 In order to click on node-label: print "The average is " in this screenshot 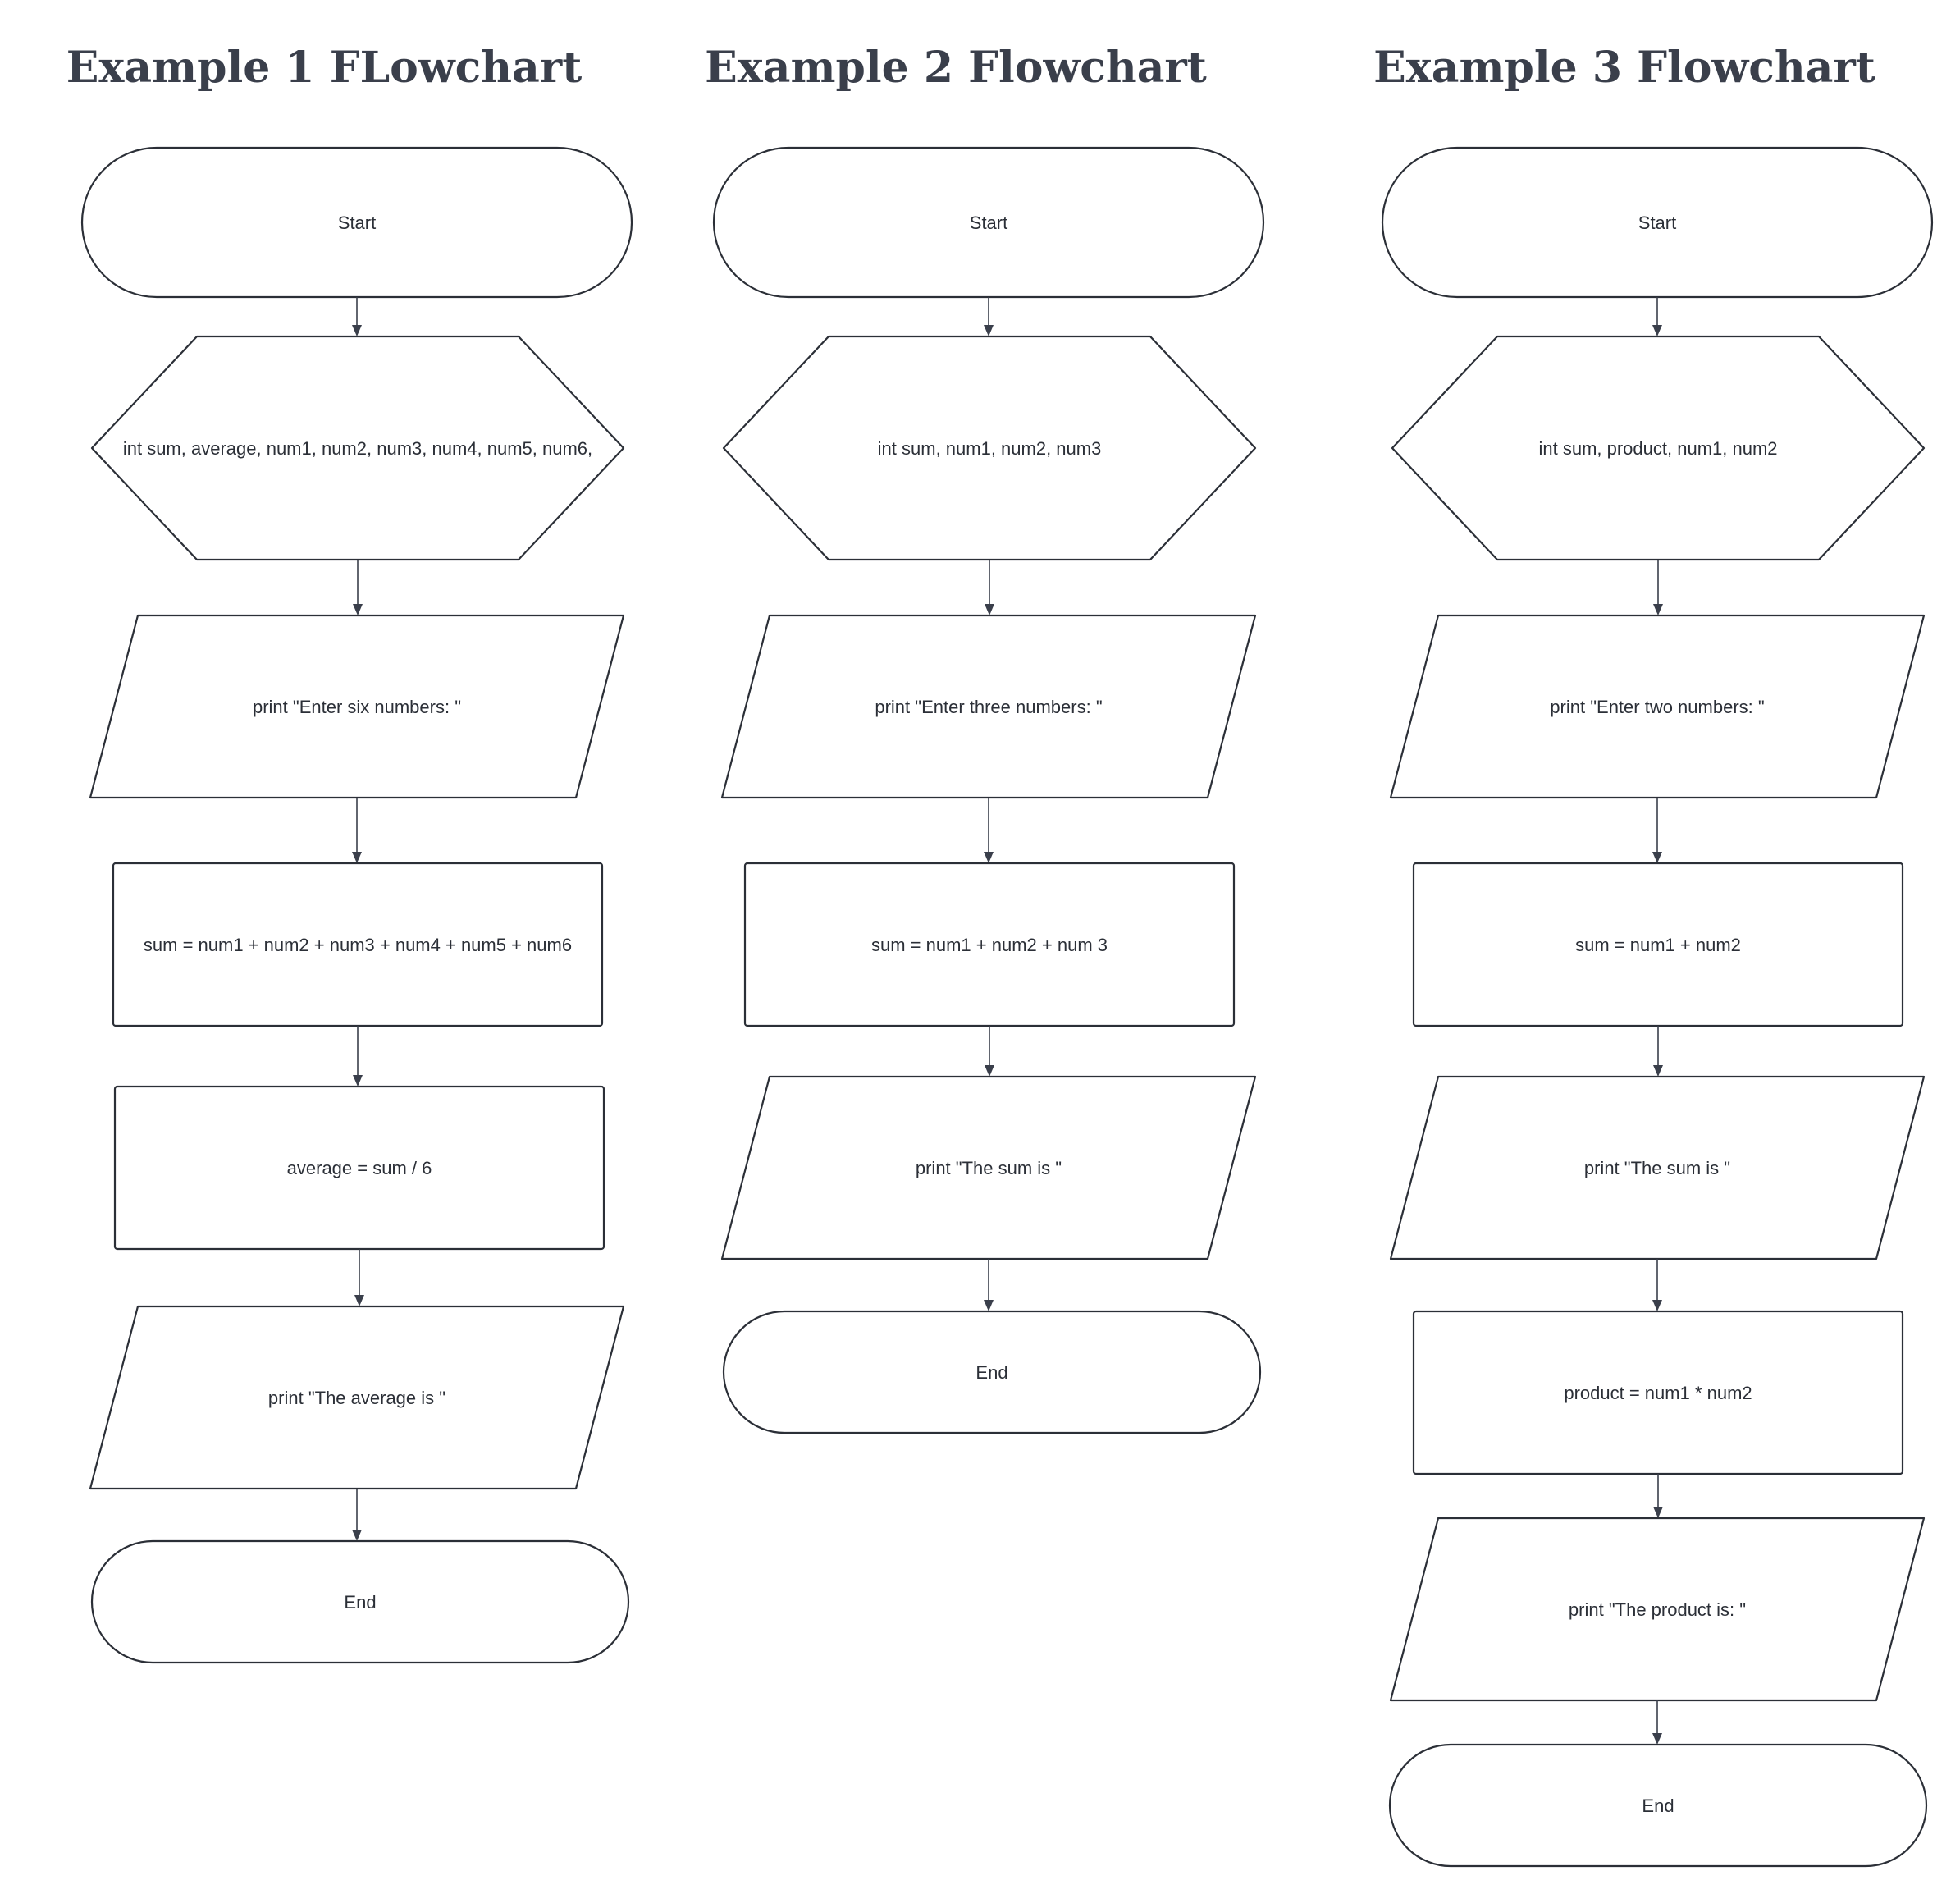, I will do `click(356, 1398)`.